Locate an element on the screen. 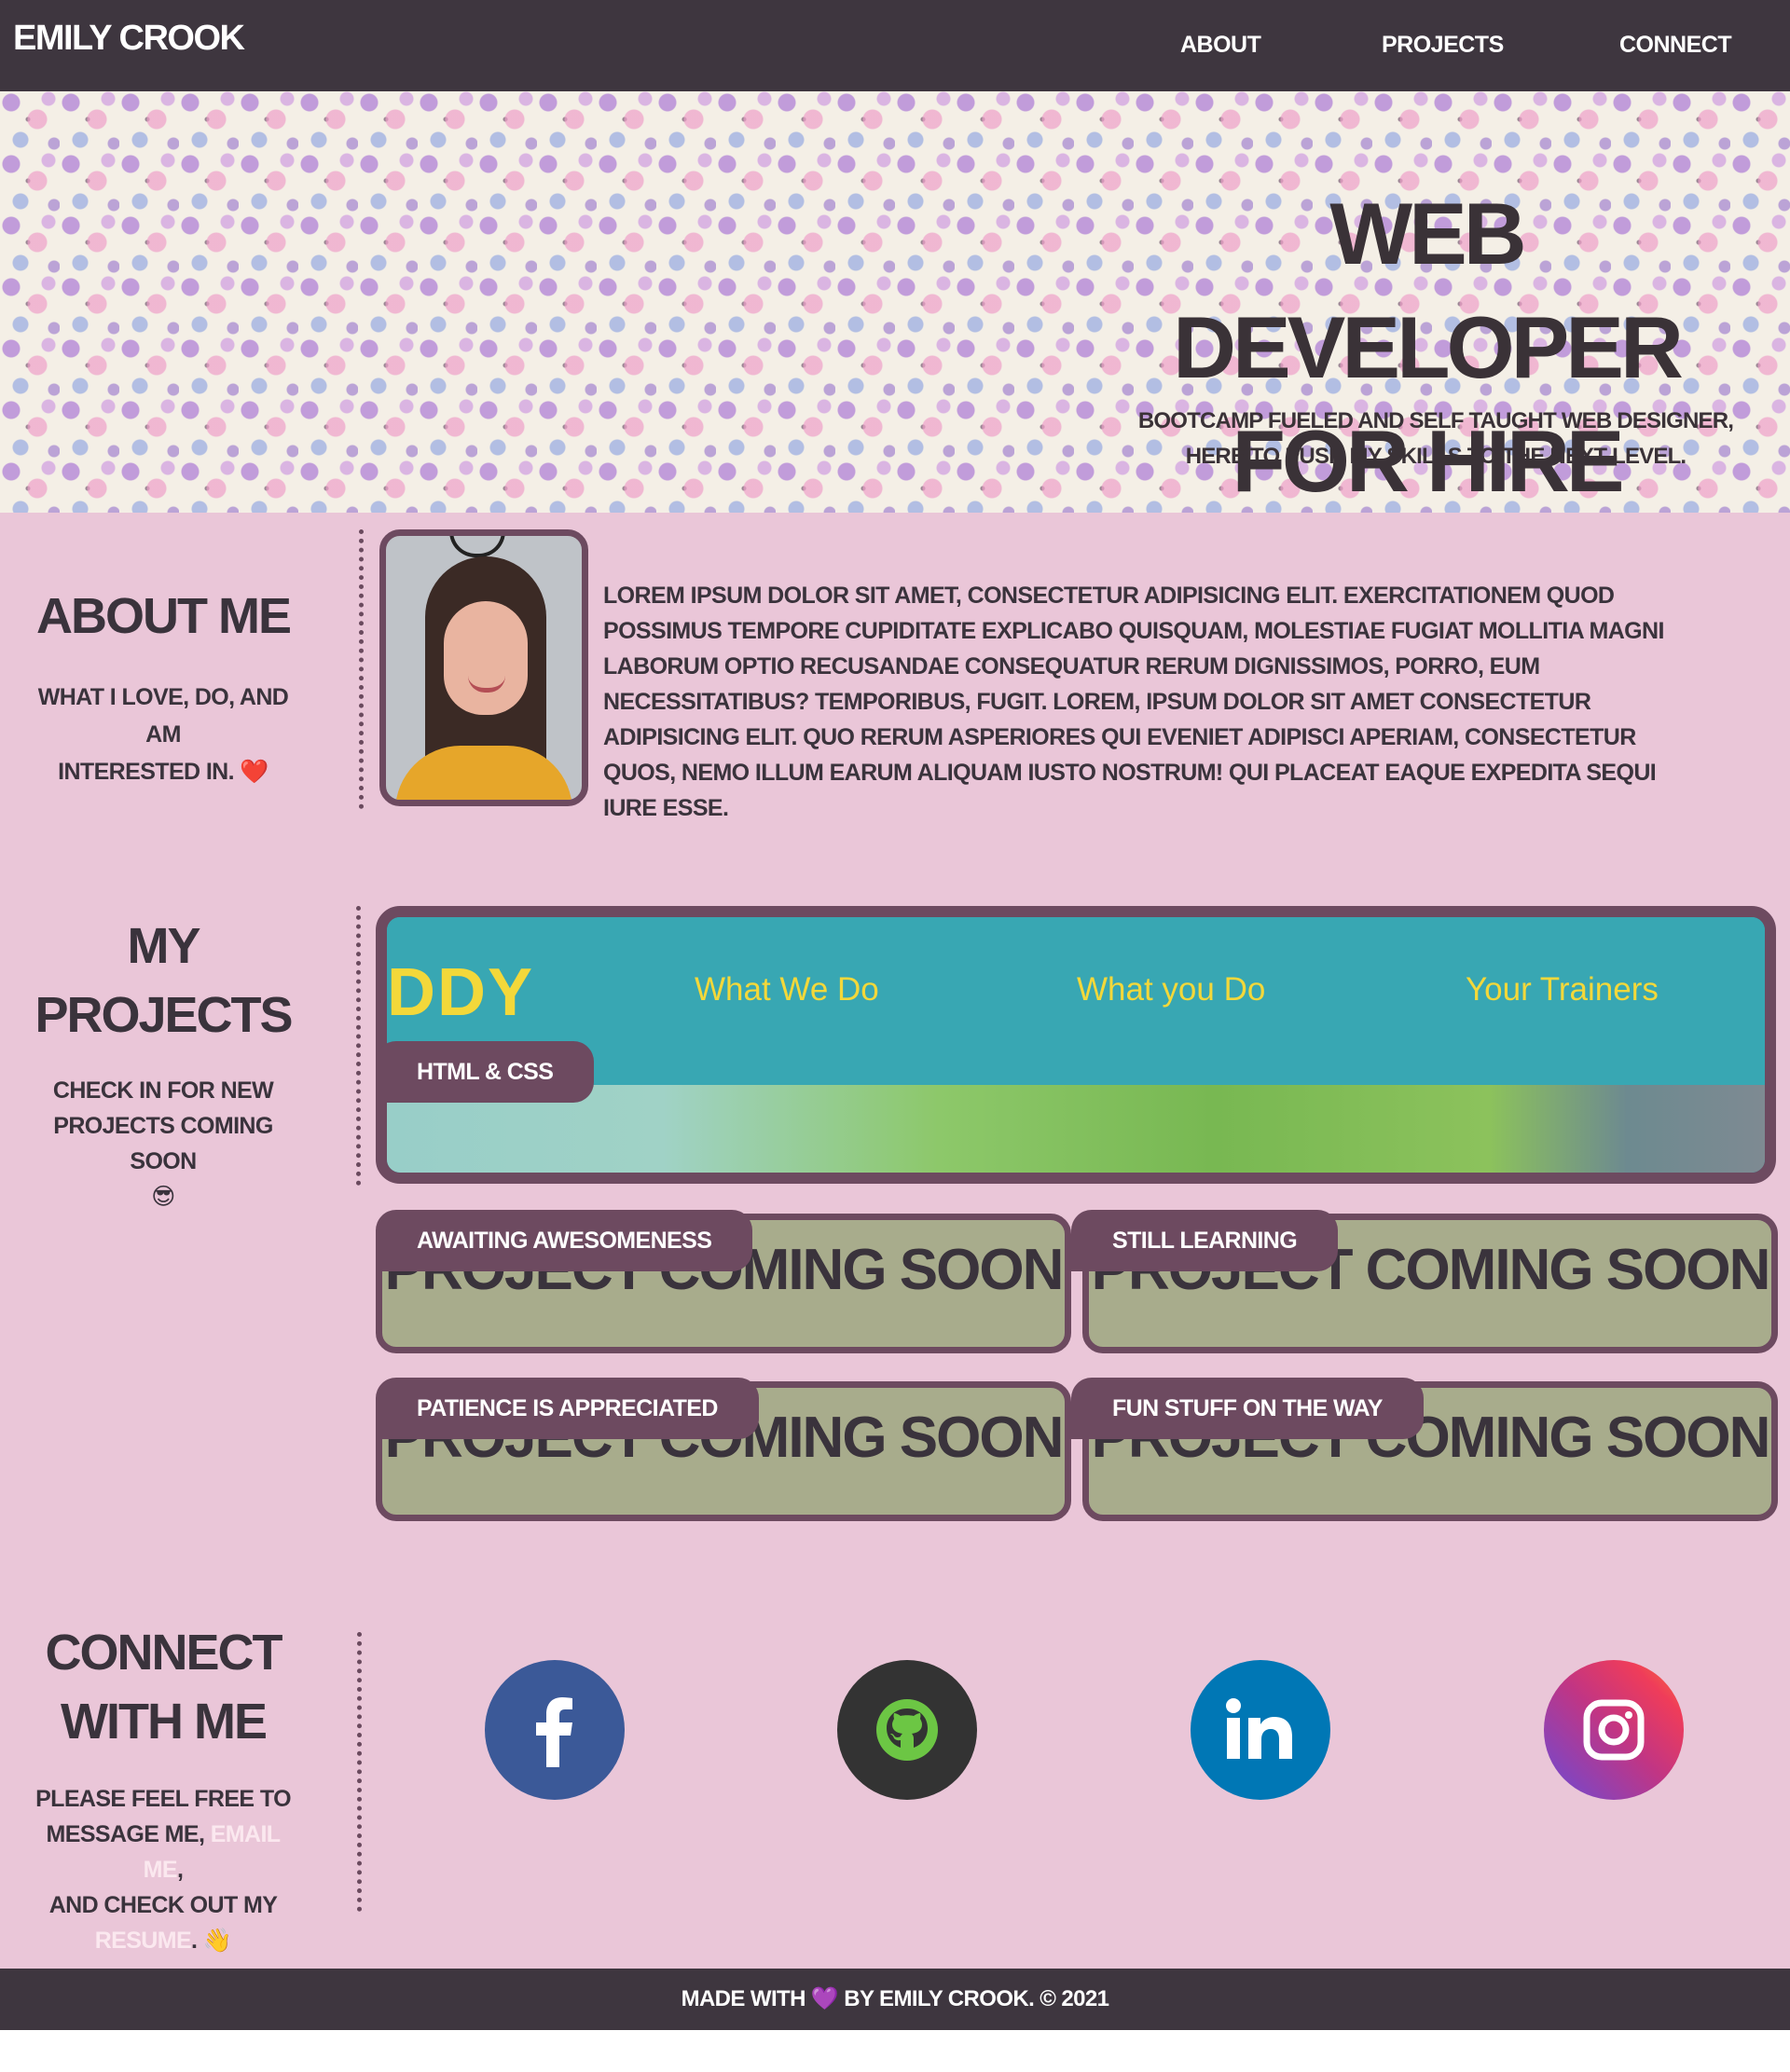 This screenshot has height=2072, width=1790. hero-title-line1: WEB DEVELOPER is located at coordinates (1428, 290).